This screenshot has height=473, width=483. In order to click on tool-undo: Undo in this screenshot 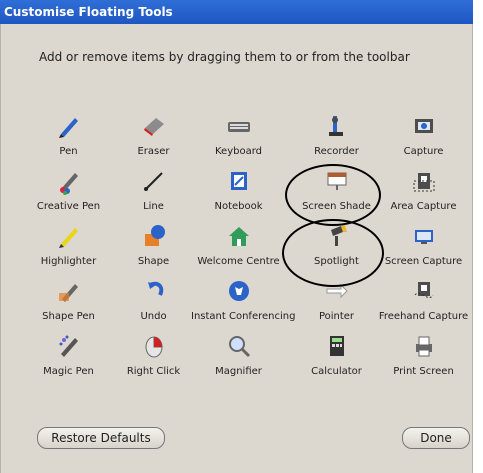, I will do `click(153, 299)`.